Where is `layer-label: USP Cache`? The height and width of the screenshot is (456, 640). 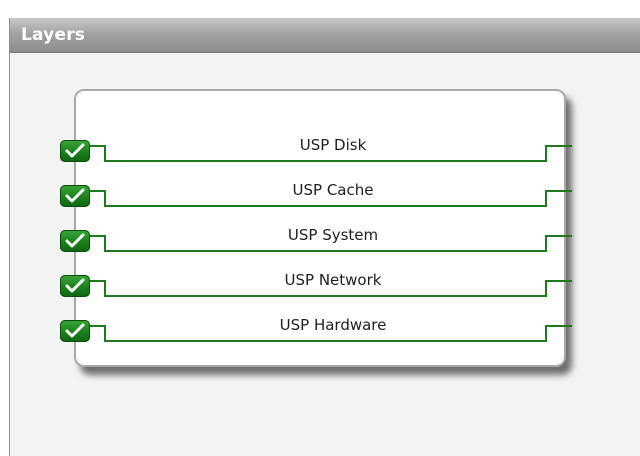
layer-label: USP Cache is located at coordinates (333, 190).